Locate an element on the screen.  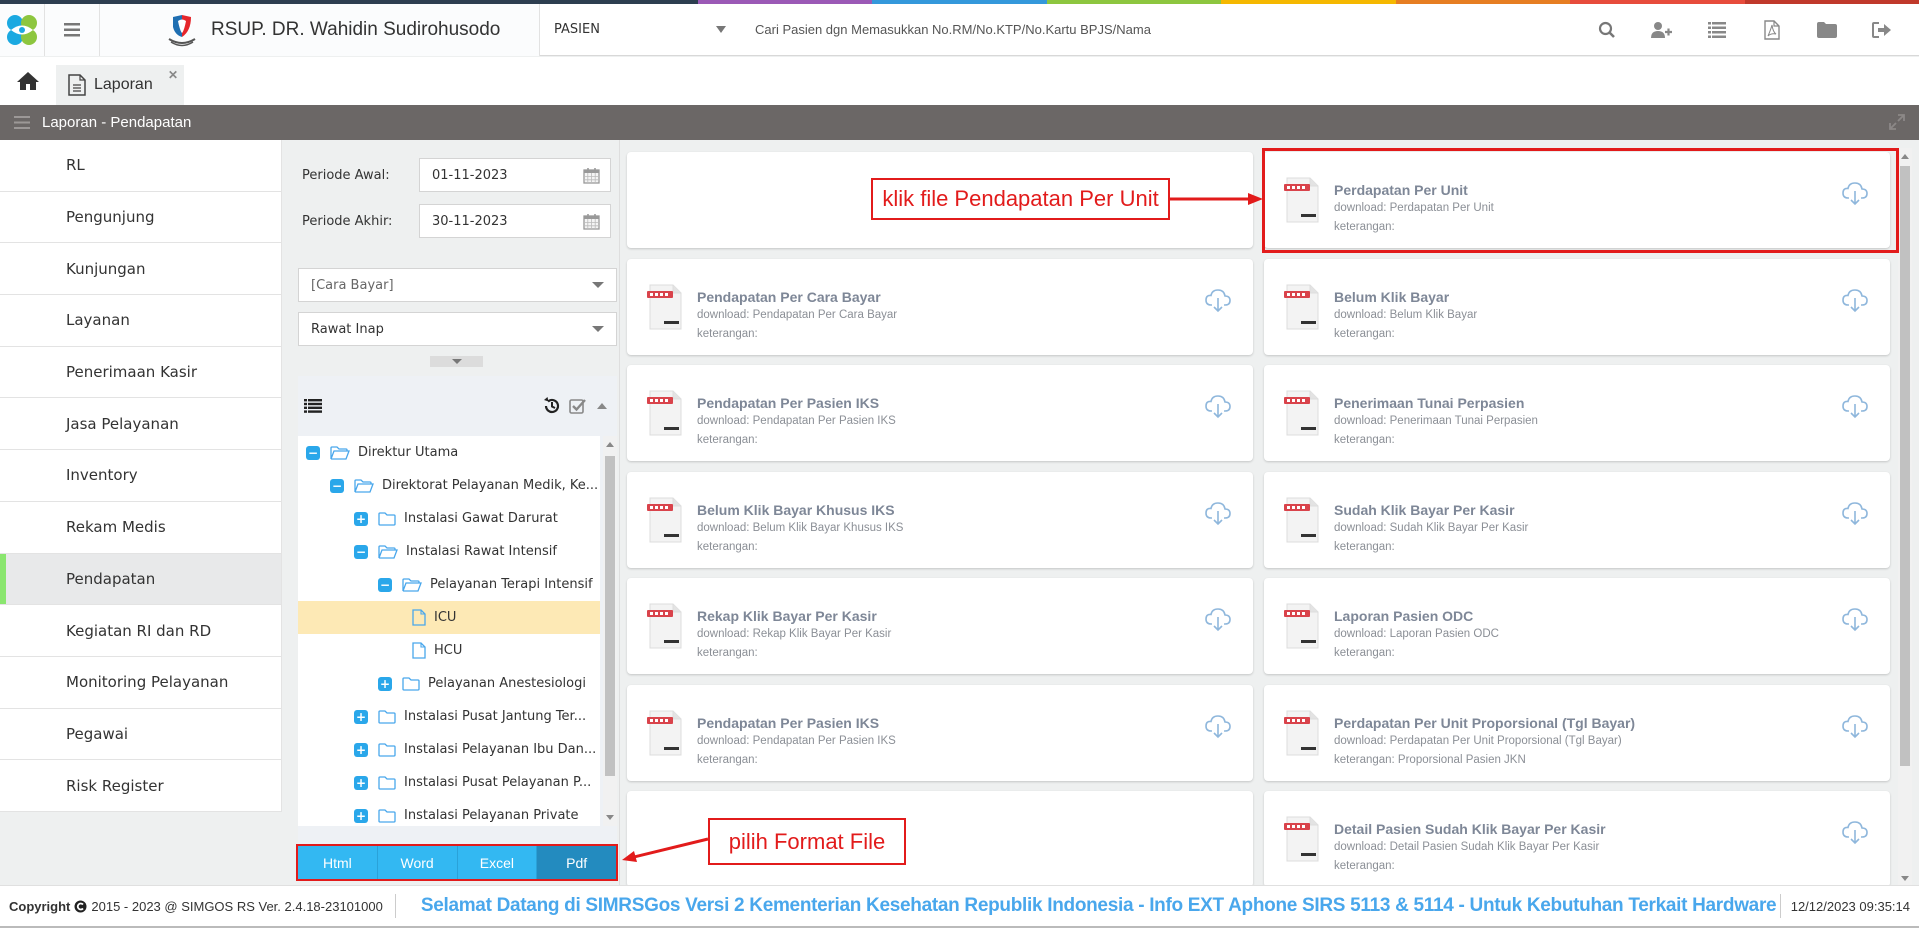
sidebar-item-pendapatan: Pendapatan is located at coordinates (140, 579).